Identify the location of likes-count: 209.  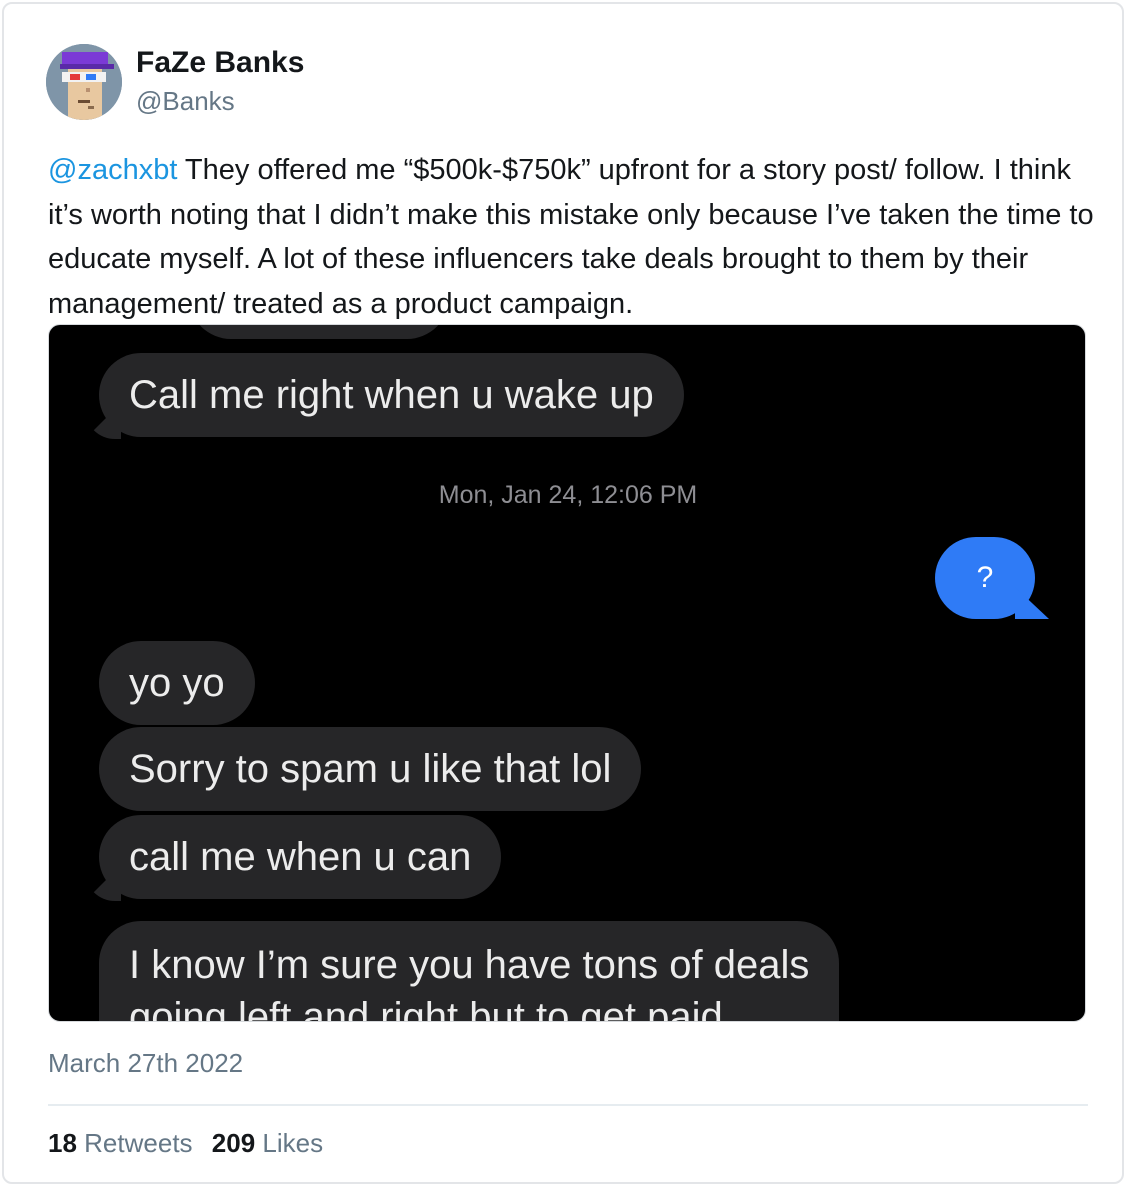
(233, 1143).